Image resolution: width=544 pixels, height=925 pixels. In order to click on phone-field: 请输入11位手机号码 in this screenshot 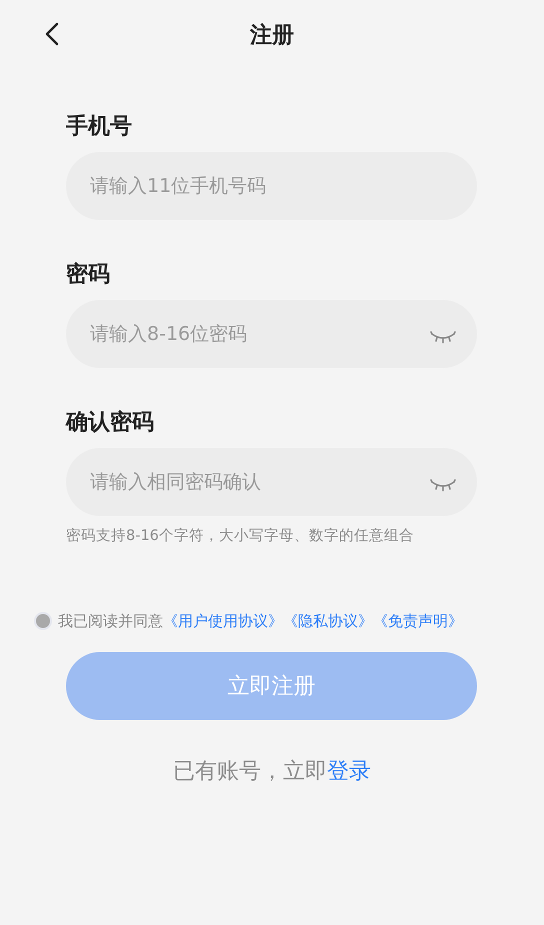, I will do `click(271, 186)`.